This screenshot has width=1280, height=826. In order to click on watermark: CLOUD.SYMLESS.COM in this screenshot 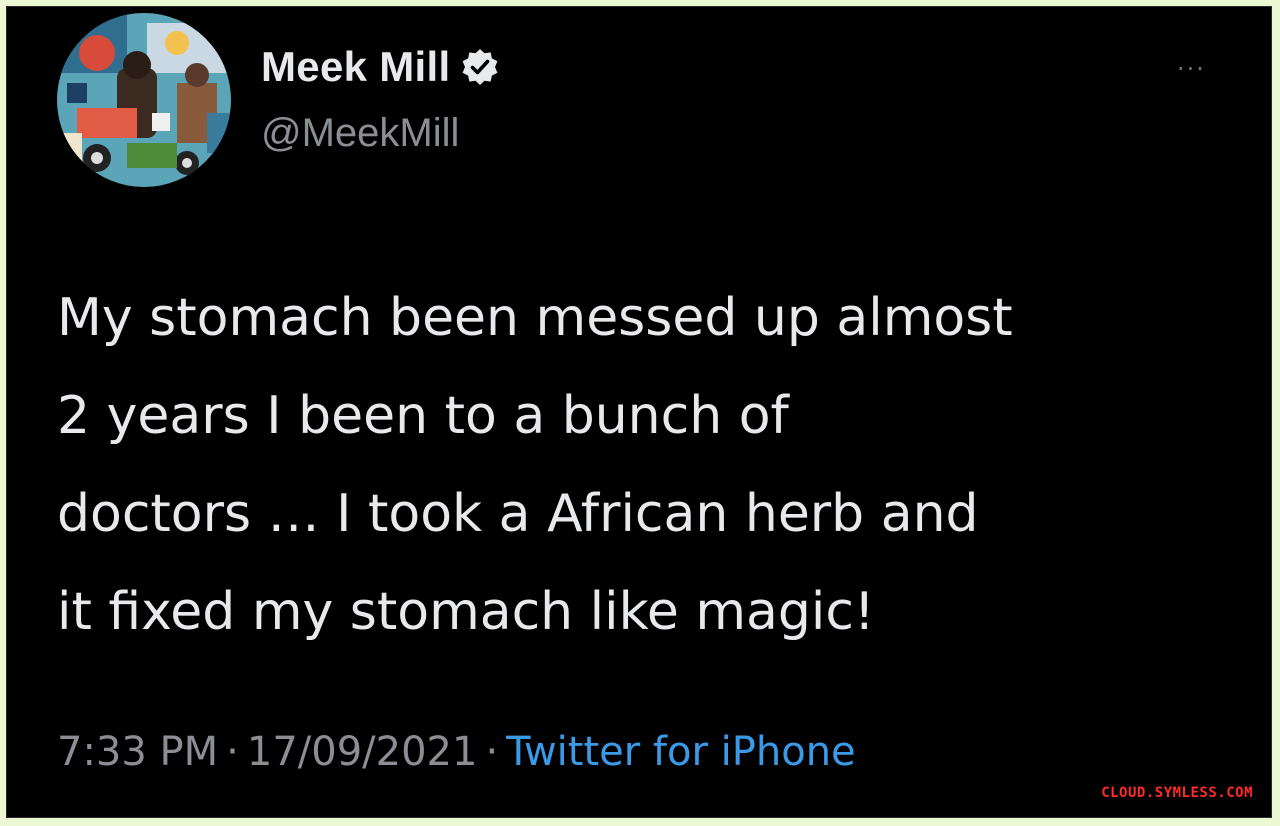, I will do `click(1177, 793)`.